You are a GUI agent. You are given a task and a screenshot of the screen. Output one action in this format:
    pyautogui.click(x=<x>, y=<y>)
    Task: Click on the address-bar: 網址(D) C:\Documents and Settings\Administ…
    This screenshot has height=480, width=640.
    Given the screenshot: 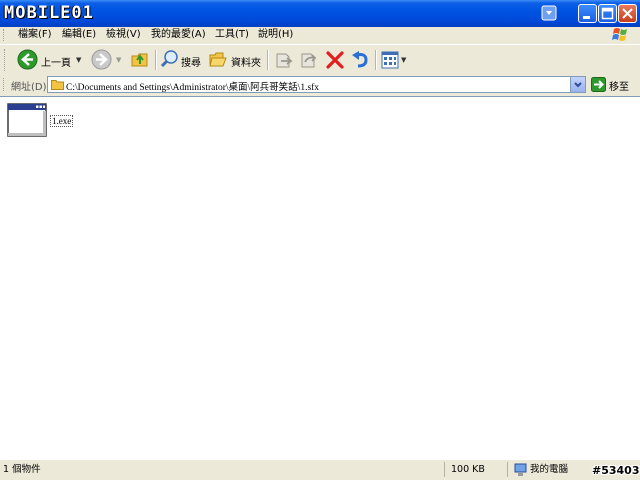 What is the action you would take?
    pyautogui.click(x=320, y=84)
    